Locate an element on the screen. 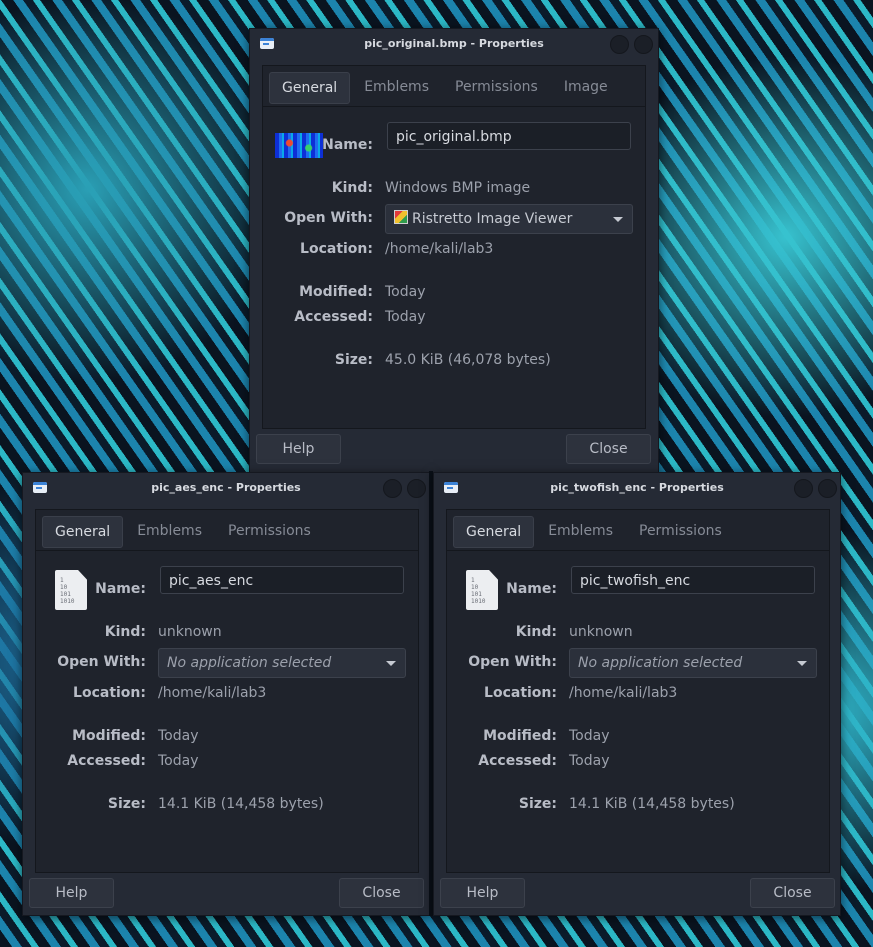 This screenshot has height=947, width=873. open-with-dropdown: Ristretto Image Viewer is located at coordinates (509, 219).